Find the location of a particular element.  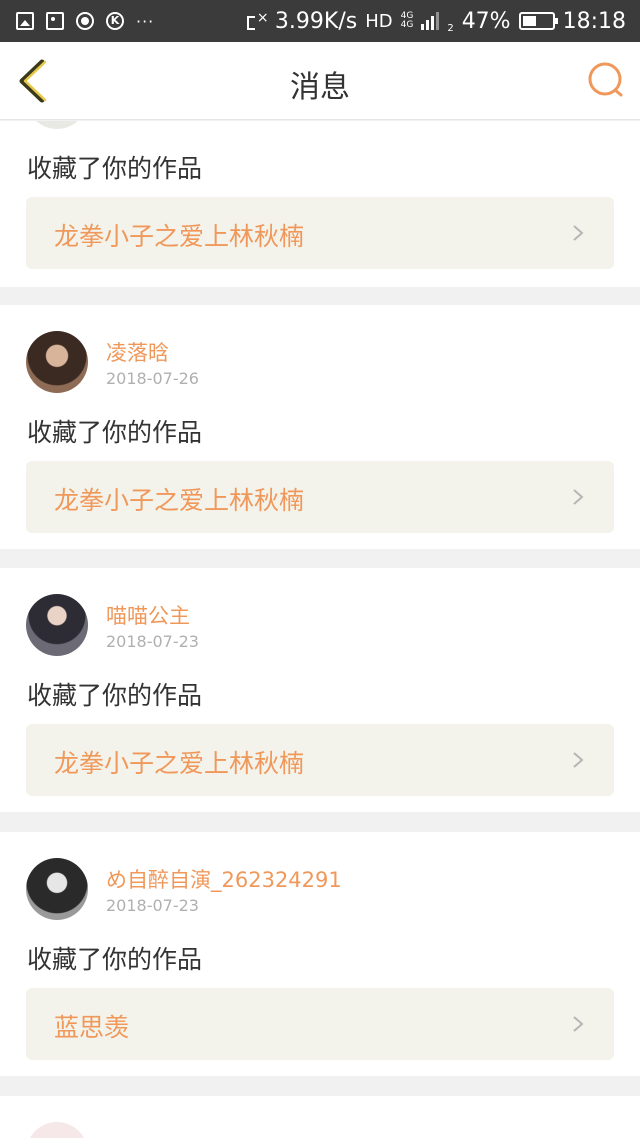

network-speed: 3.99K/s is located at coordinates (316, 21).